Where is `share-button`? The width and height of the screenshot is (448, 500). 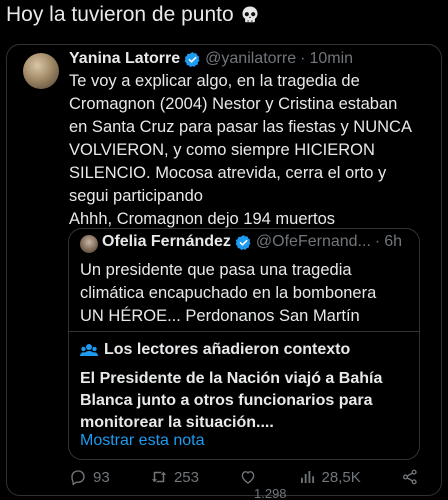
share-button is located at coordinates (410, 477).